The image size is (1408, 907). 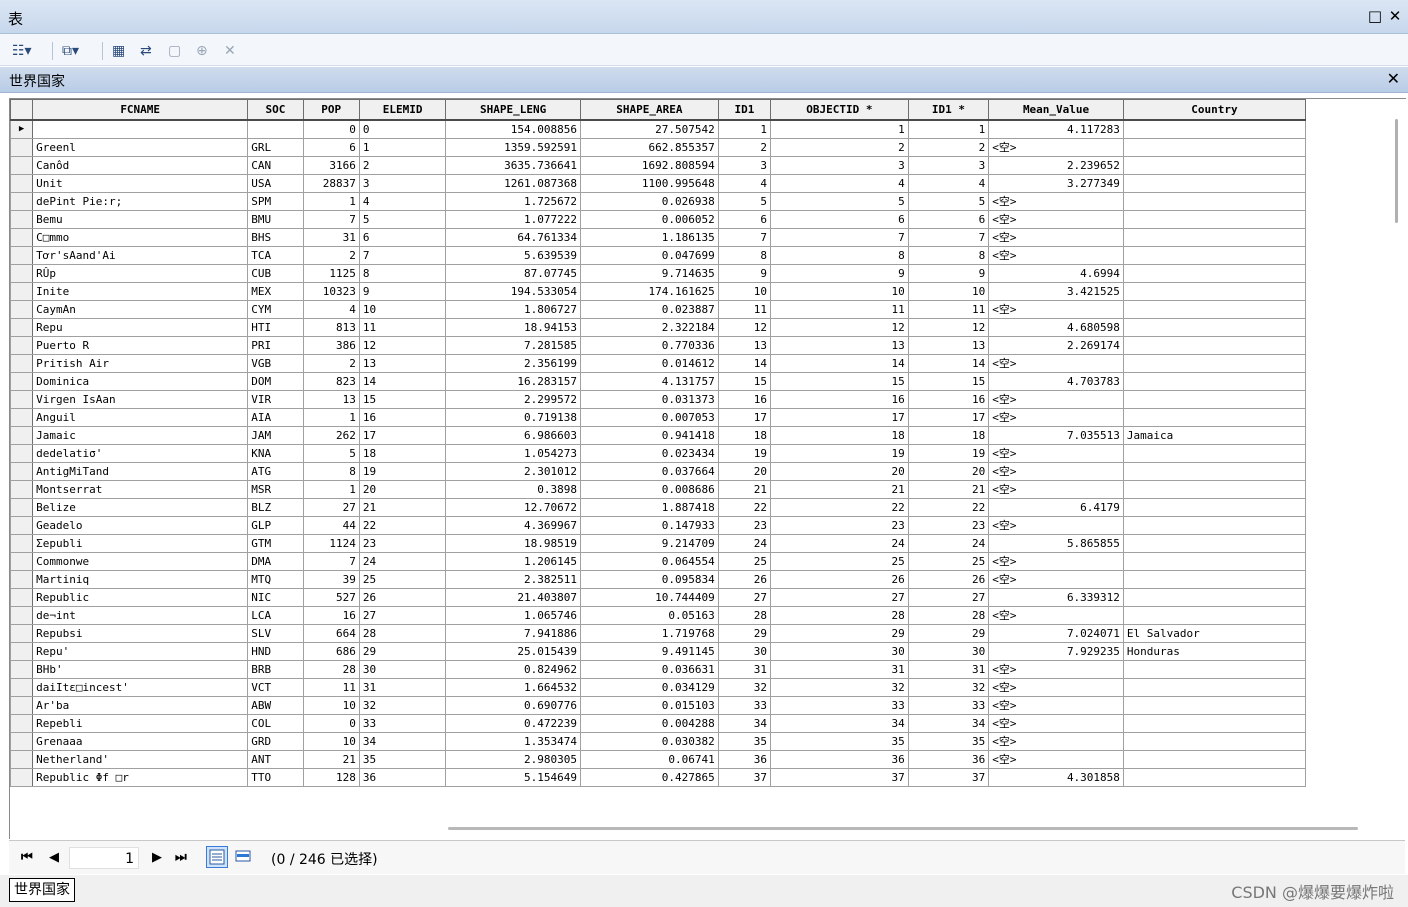 I want to click on first-record-button: ⏮, so click(x=27, y=857).